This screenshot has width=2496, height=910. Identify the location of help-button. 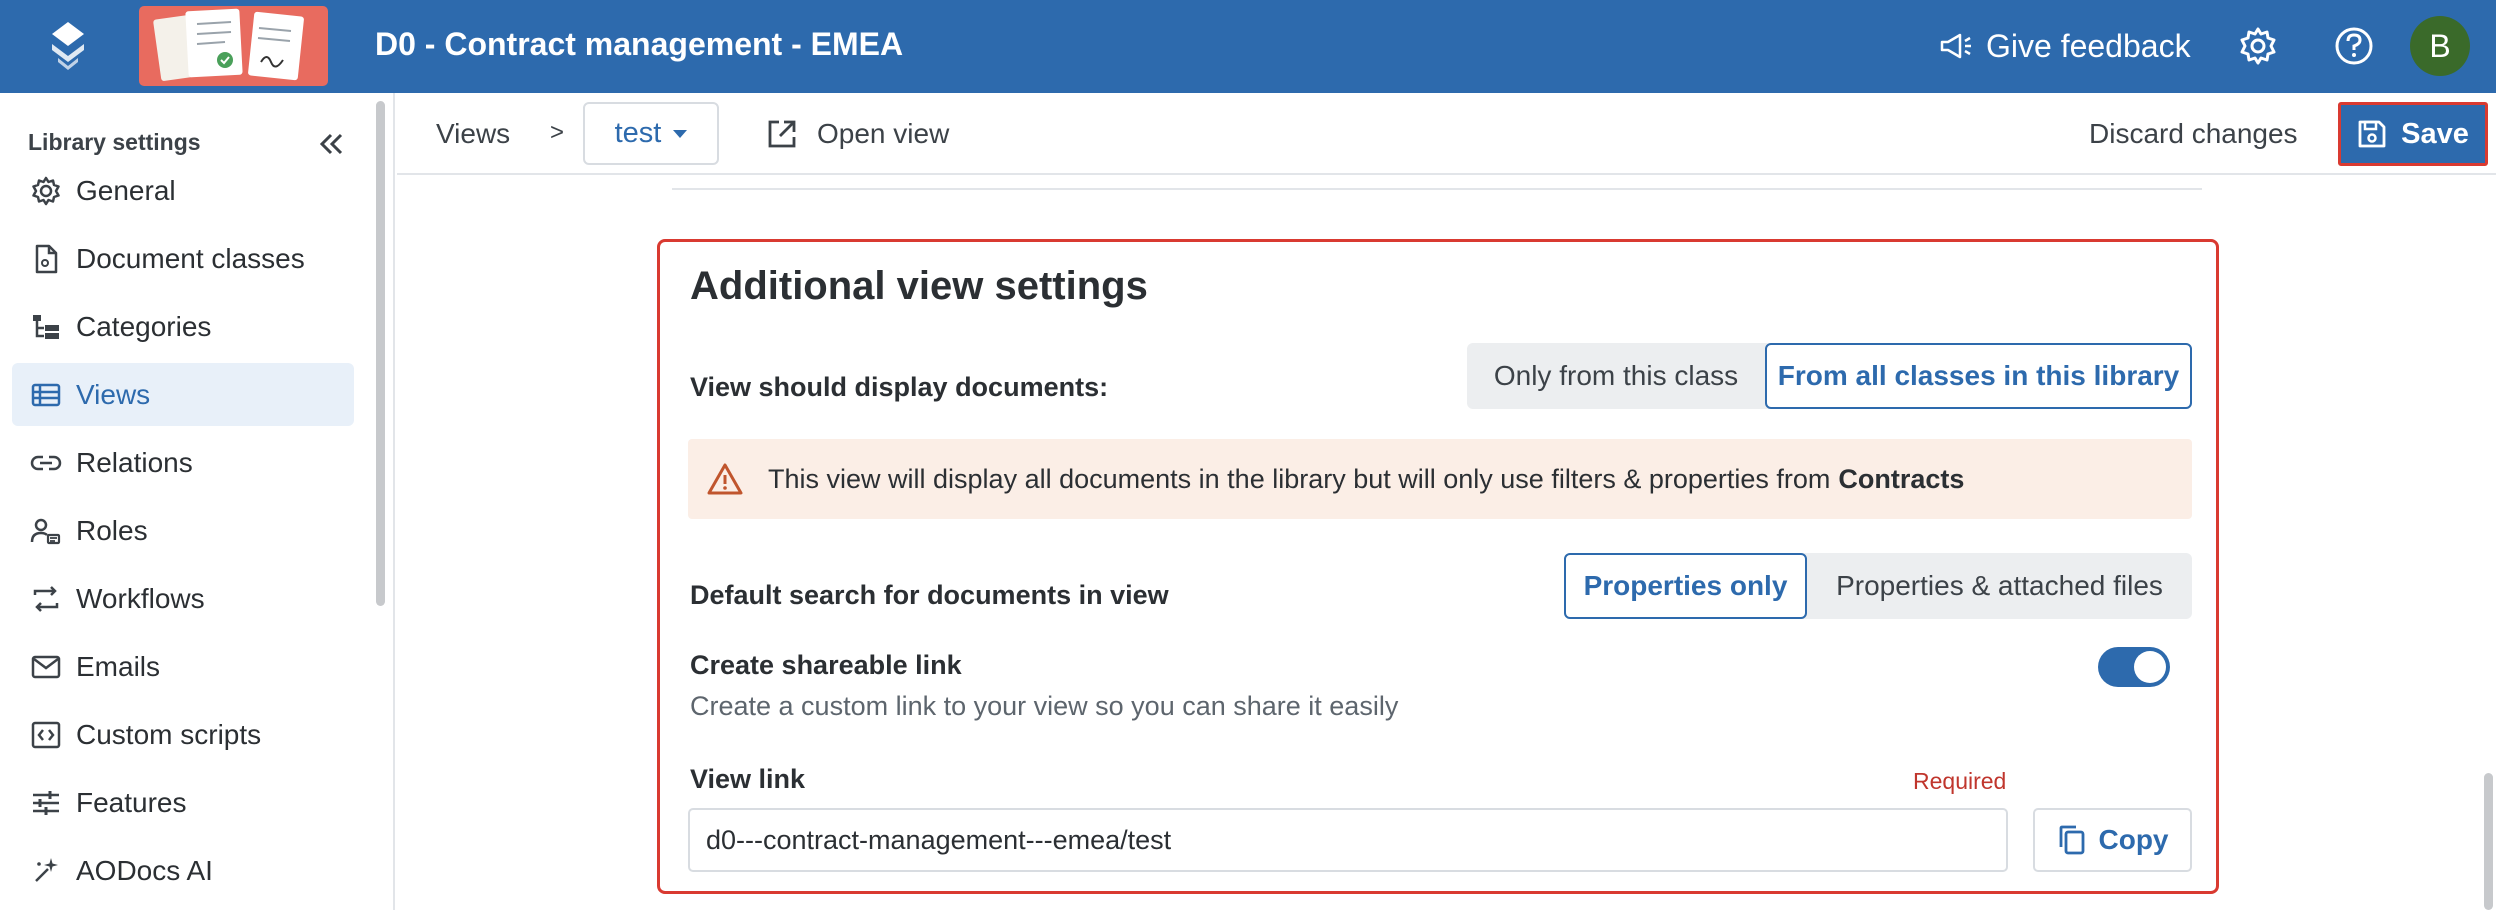
(2354, 46).